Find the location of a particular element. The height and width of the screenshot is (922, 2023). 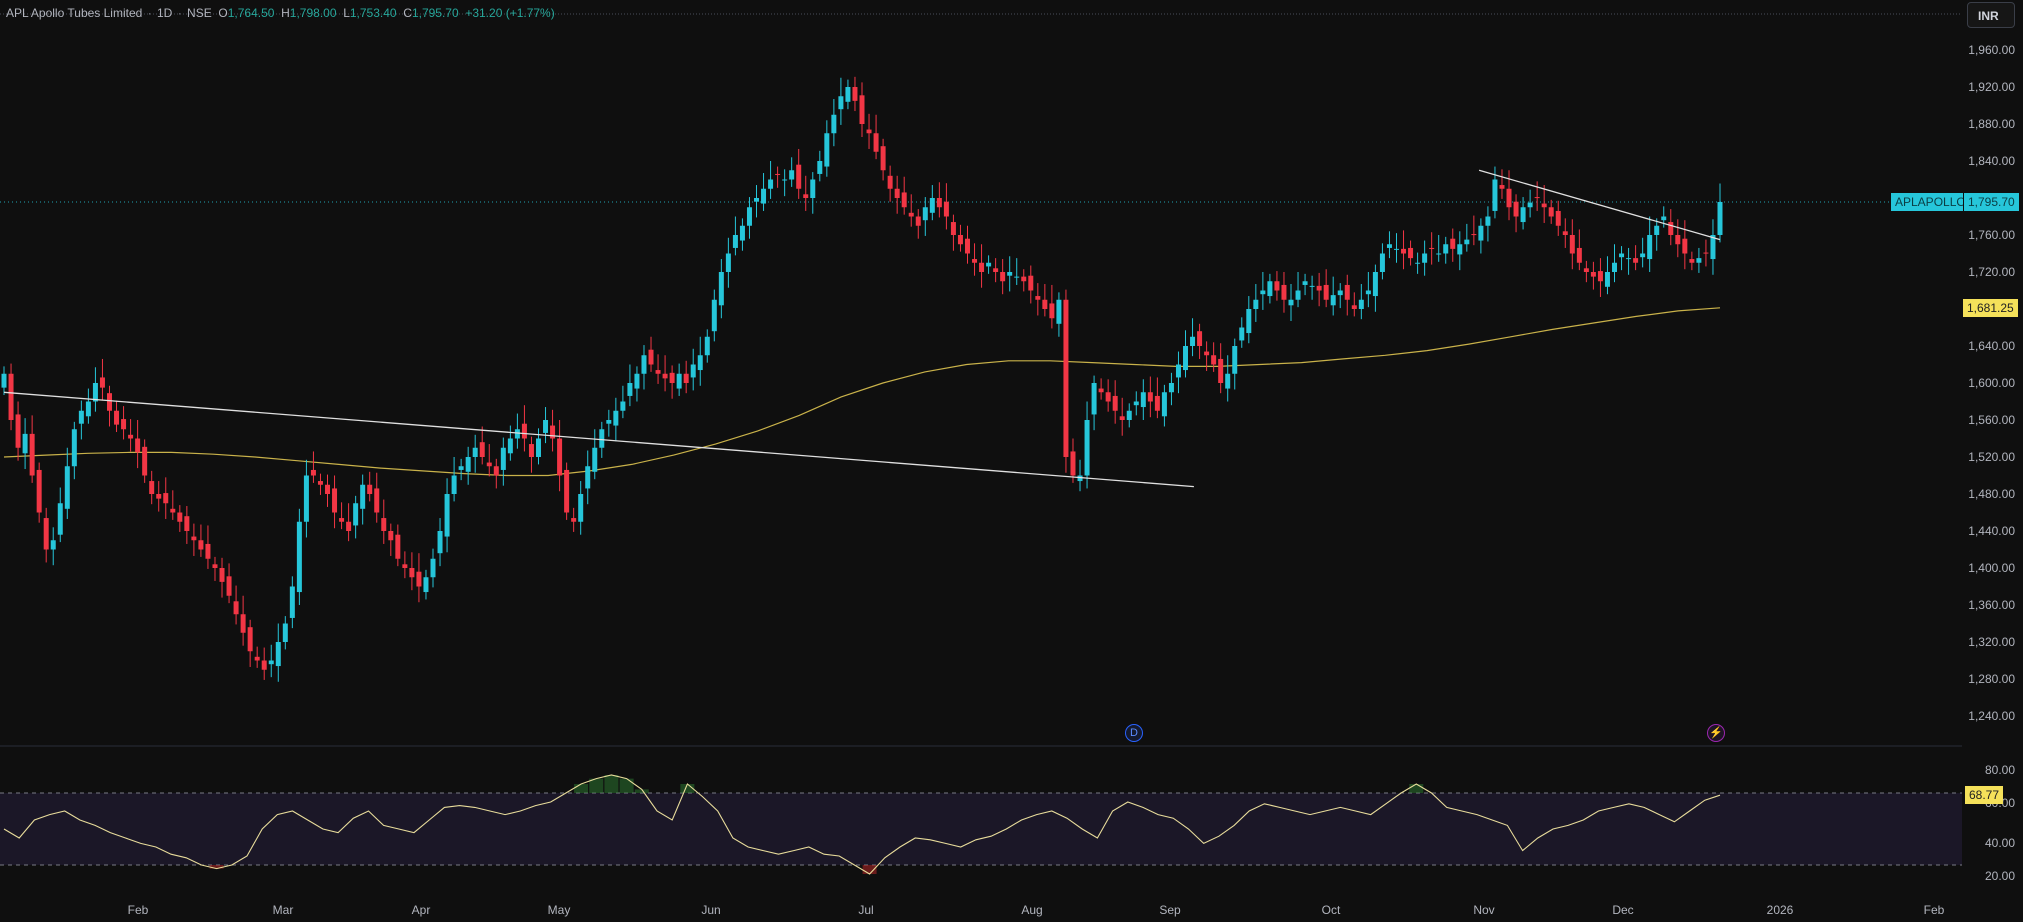

time-axis-label: Jun is located at coordinates (711, 910).